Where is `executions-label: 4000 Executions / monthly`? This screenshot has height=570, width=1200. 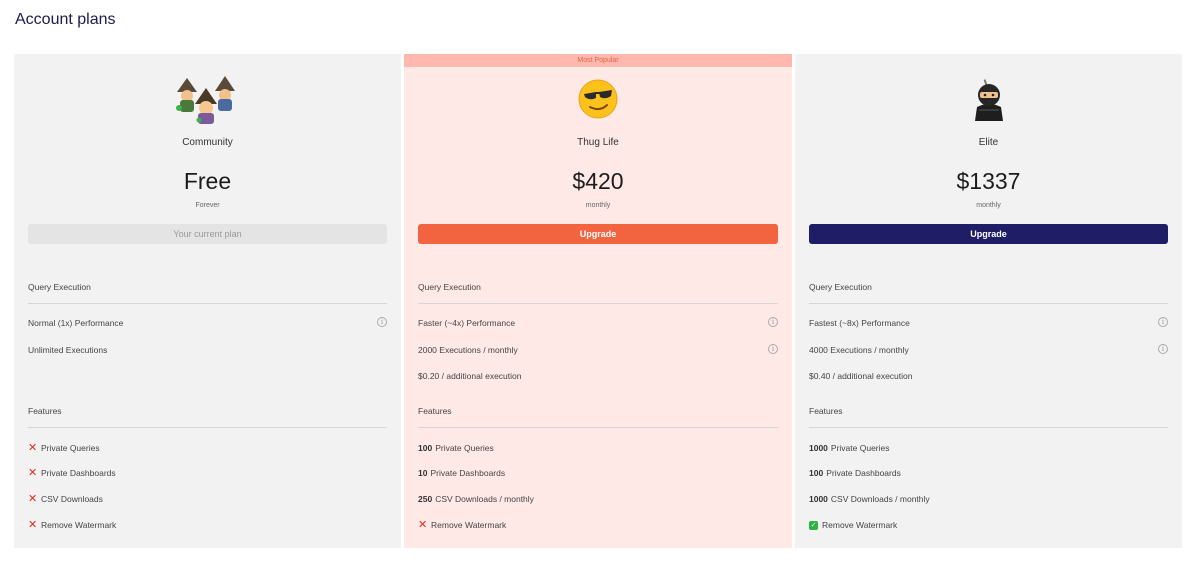
executions-label: 4000 Executions / monthly is located at coordinates (859, 350).